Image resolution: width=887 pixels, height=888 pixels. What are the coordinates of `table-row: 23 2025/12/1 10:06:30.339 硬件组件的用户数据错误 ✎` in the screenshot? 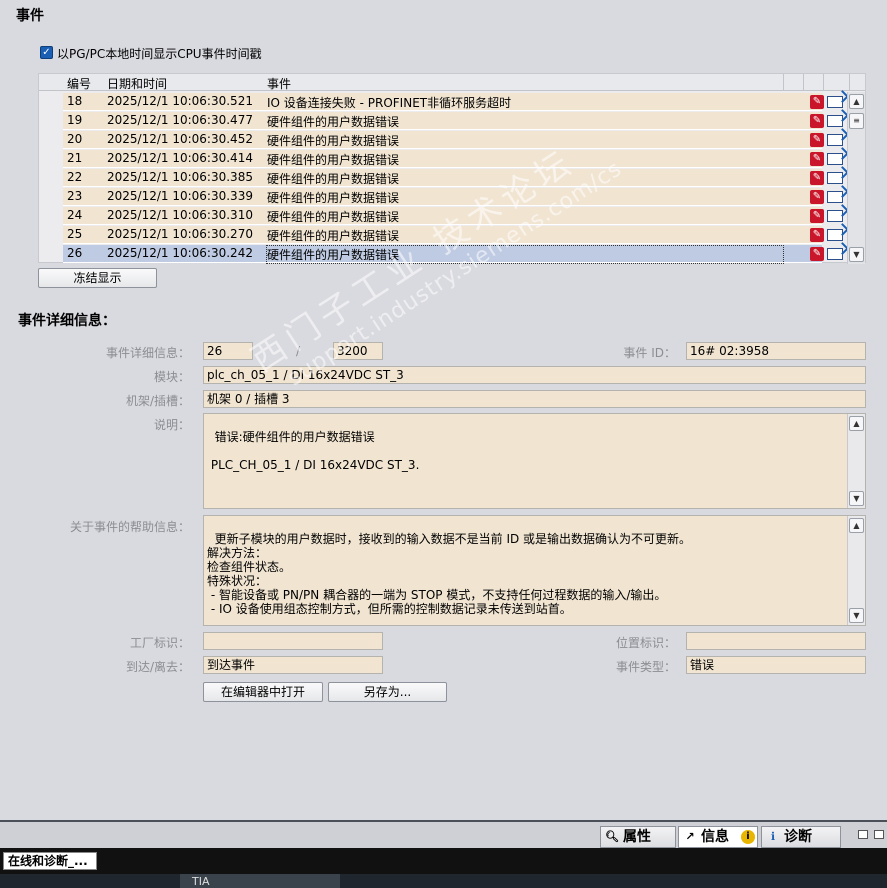 It's located at (453, 197).